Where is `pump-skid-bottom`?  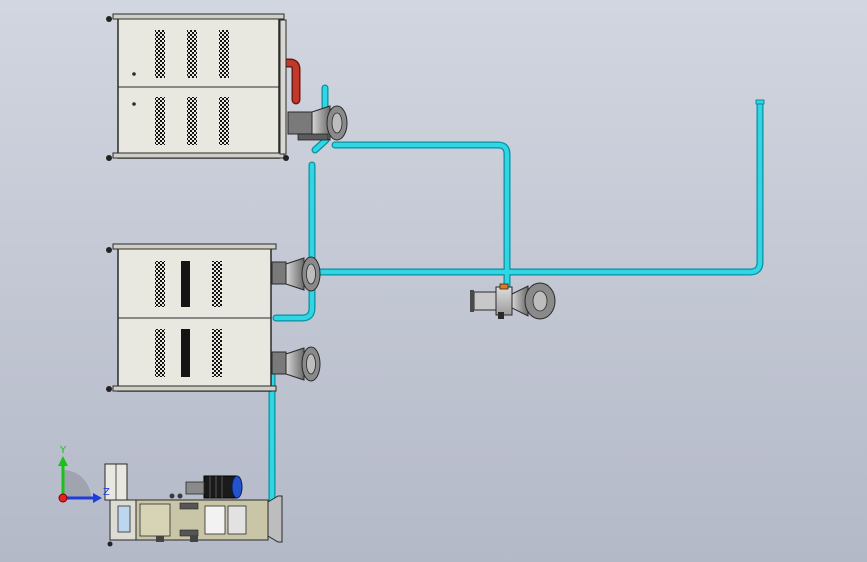
pump-skid-bottom is located at coordinates (193, 505).